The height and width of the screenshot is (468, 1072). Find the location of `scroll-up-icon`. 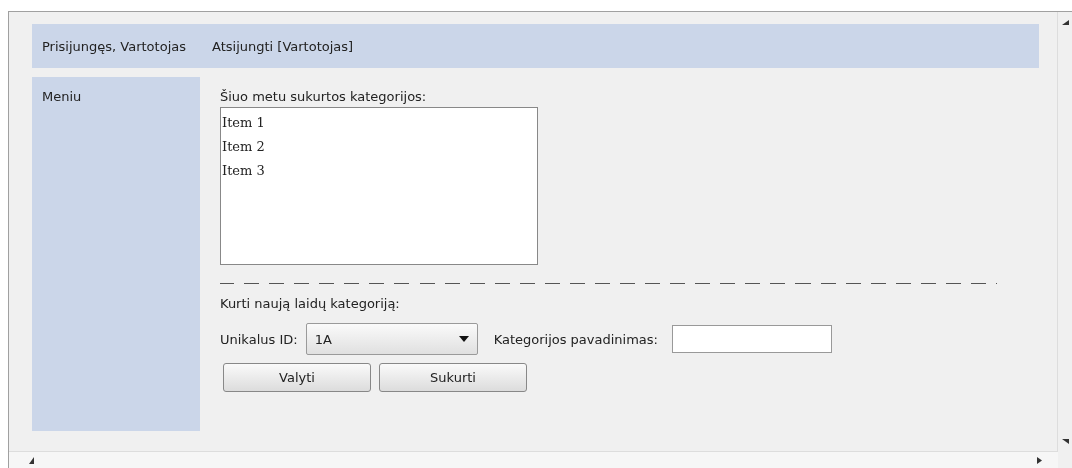

scroll-up-icon is located at coordinates (1065, 22).